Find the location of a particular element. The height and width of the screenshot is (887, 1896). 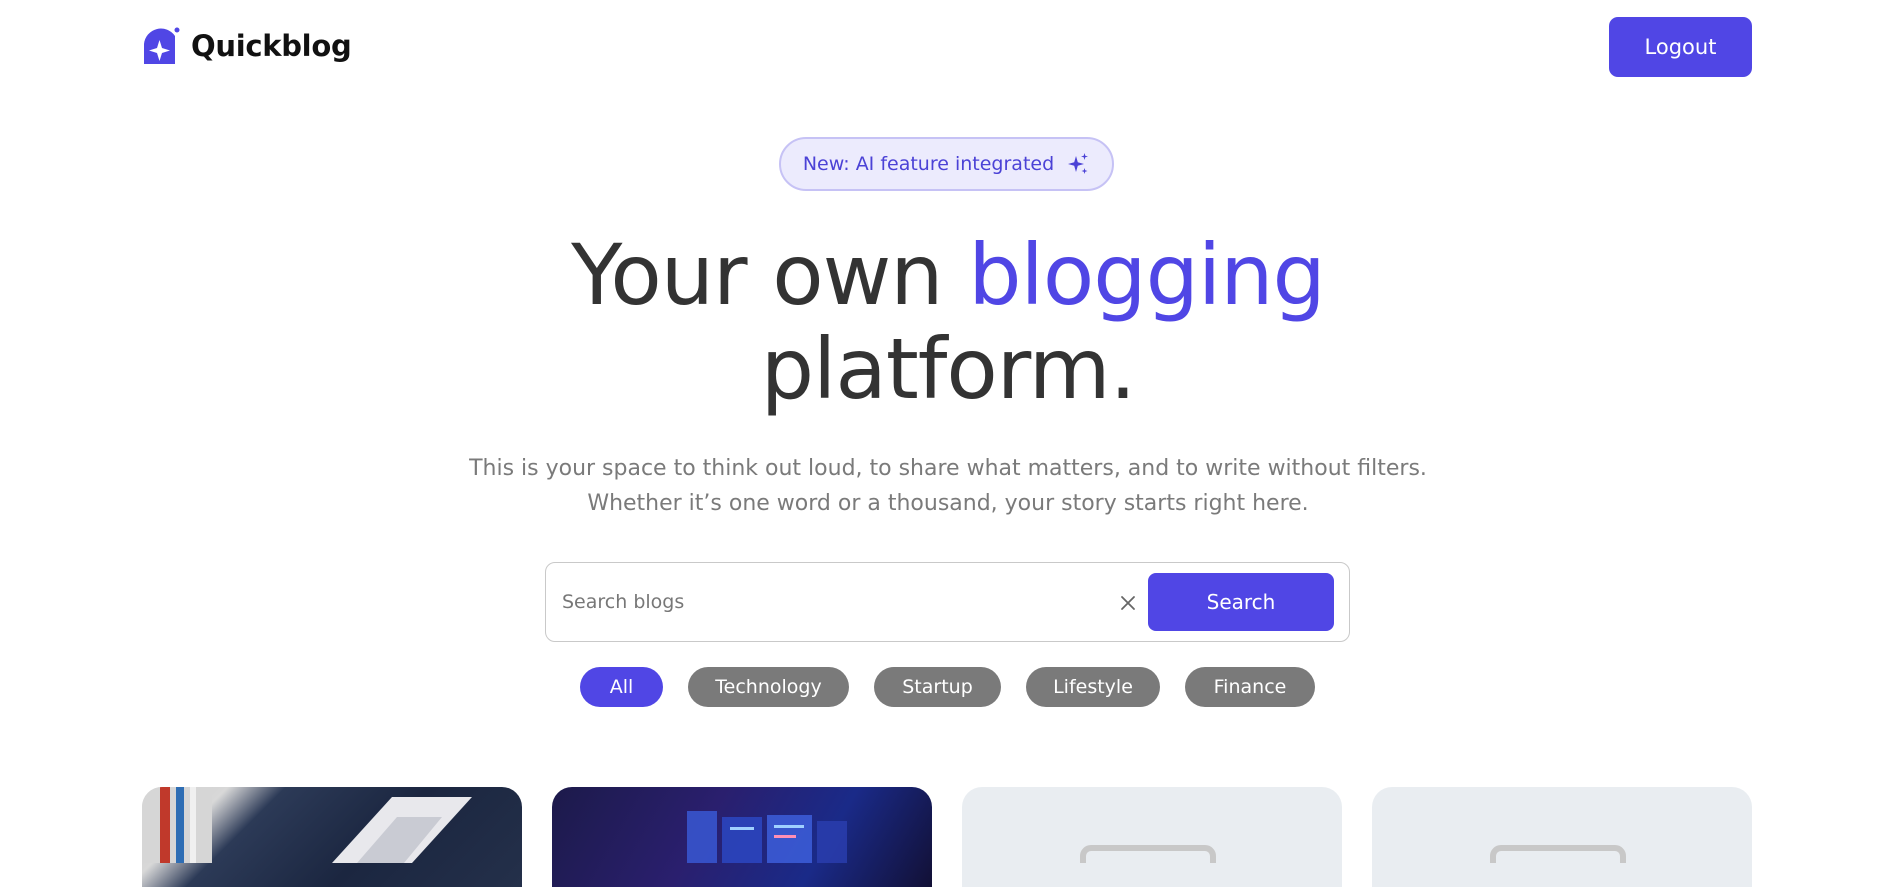

hero-title-accent: blogging is located at coordinates (1147, 275).